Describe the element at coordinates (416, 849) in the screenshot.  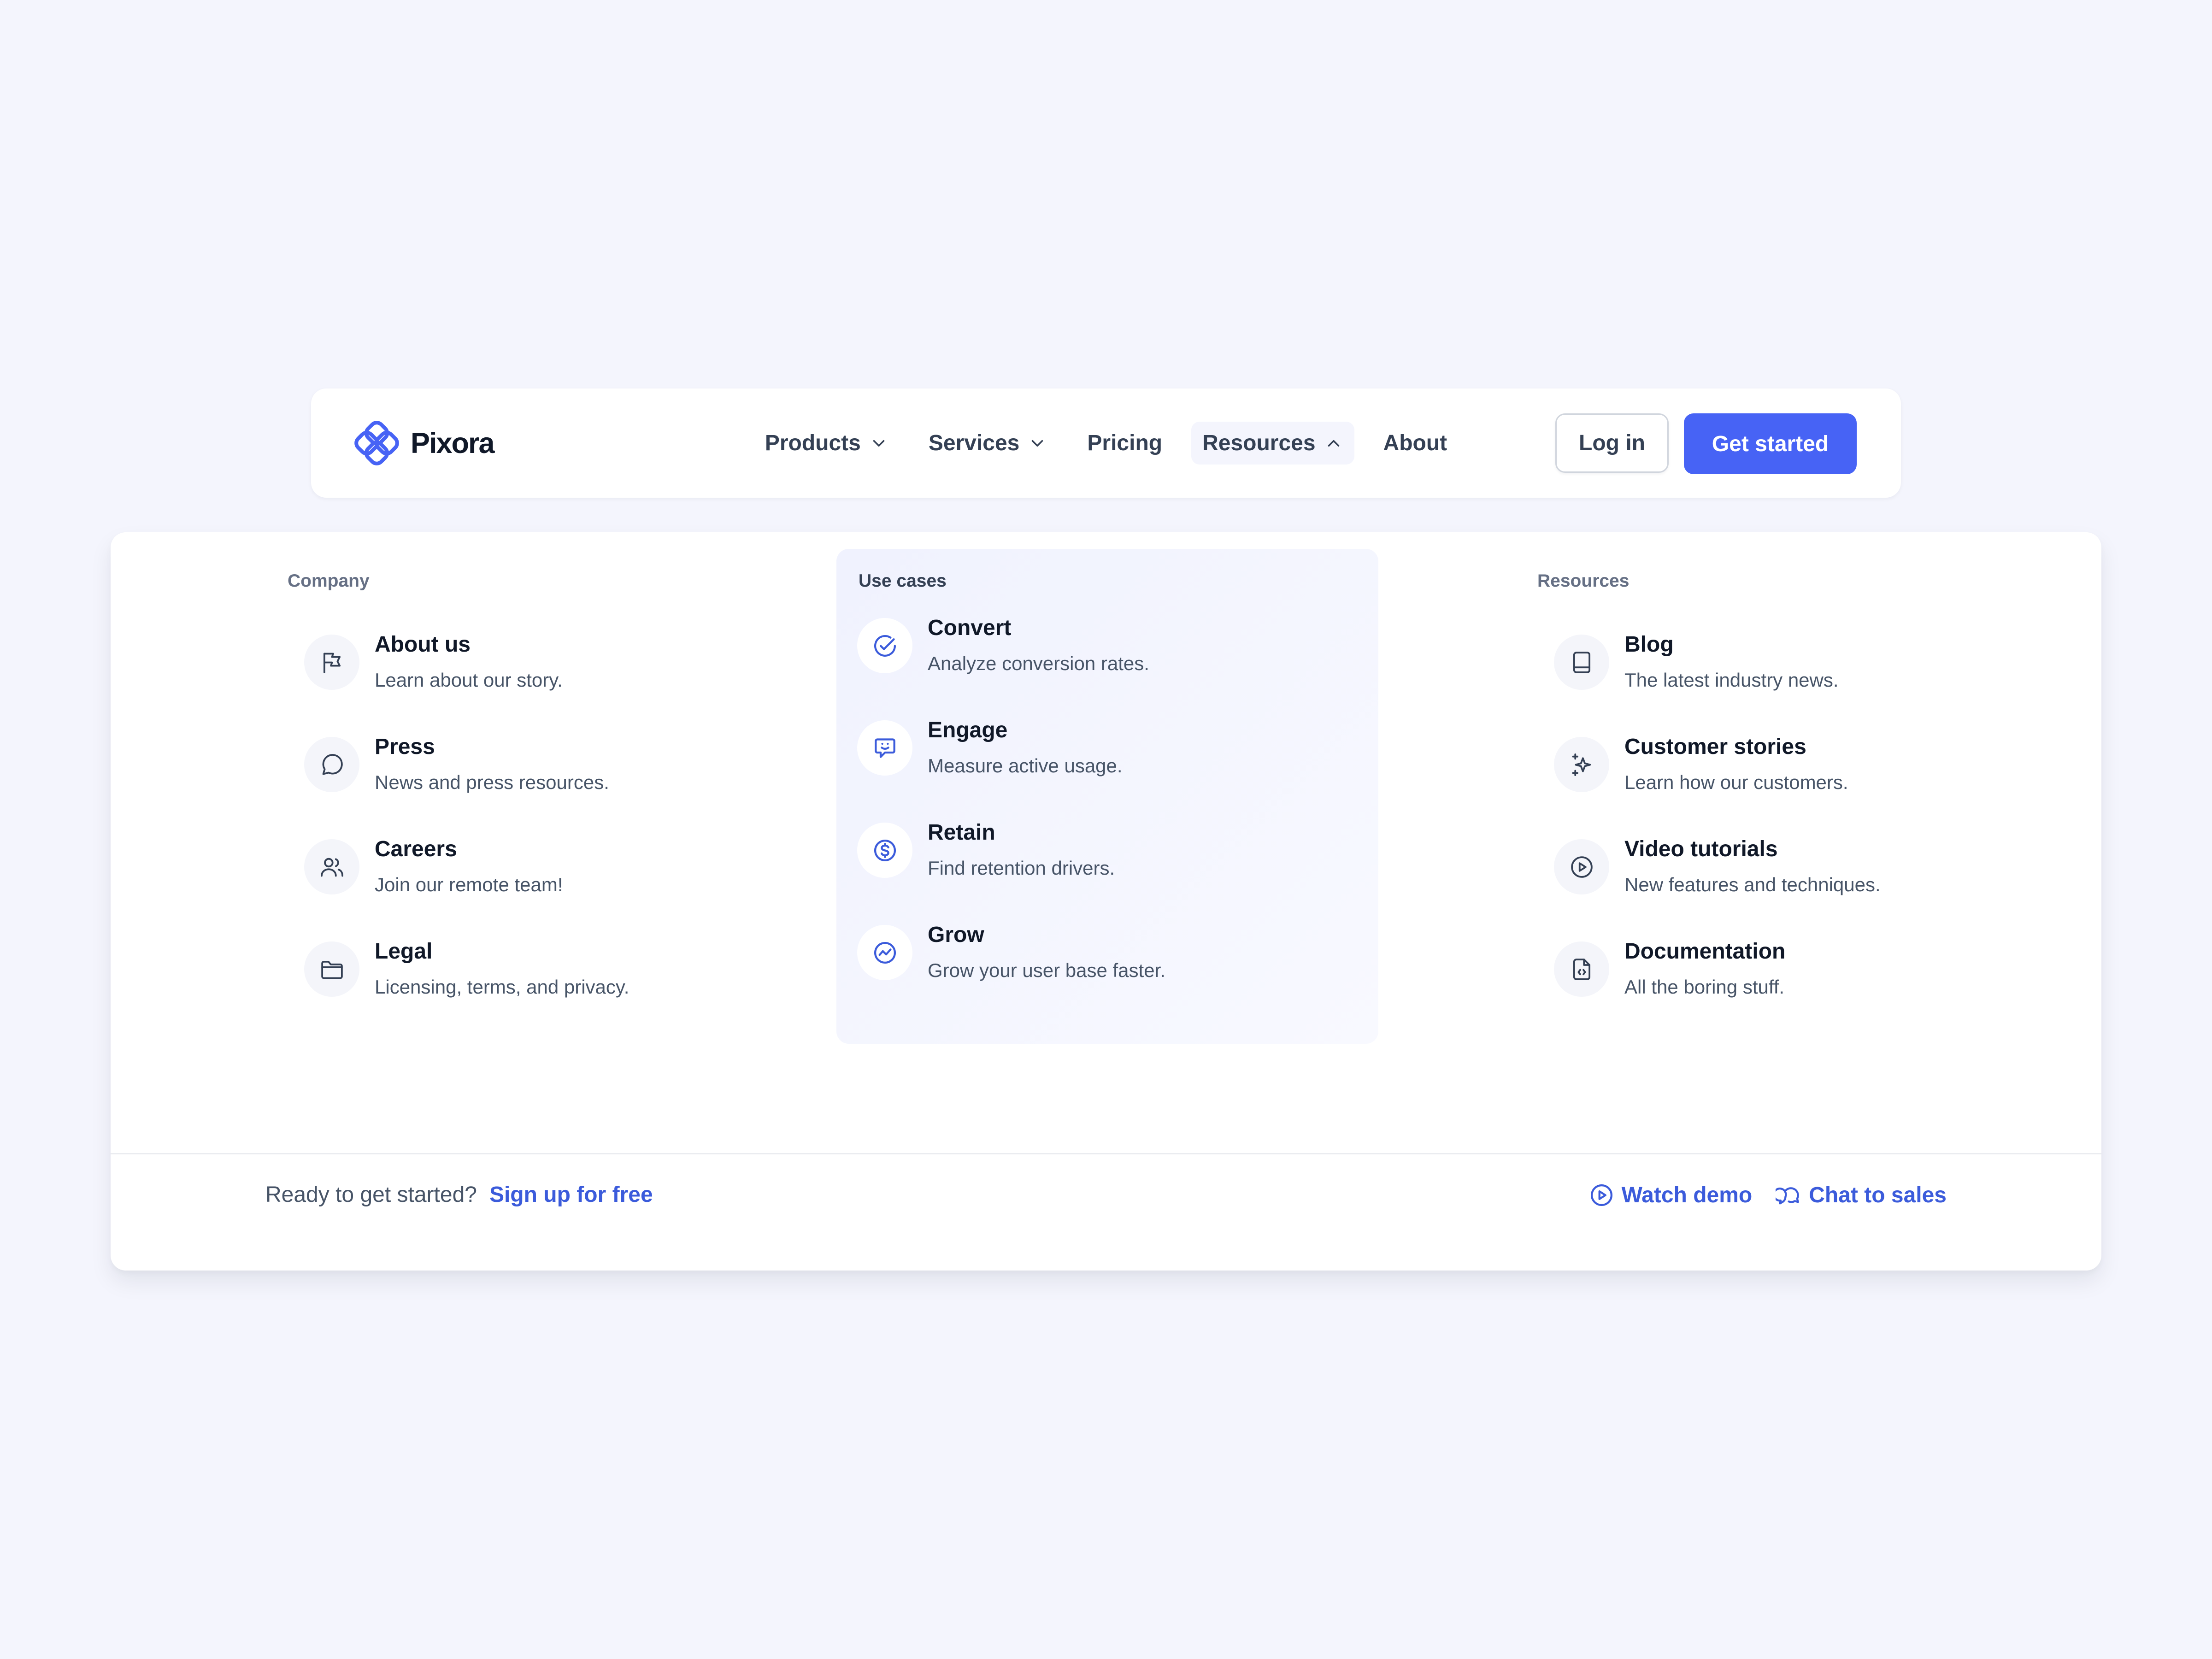
I see `menu-item-title: Careers` at that location.